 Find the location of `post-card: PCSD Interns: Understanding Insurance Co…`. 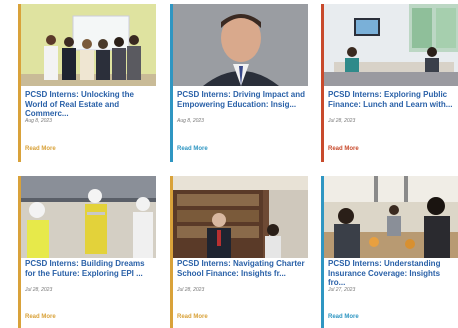

post-card: PCSD Interns: Understanding Insurance Co… is located at coordinates (389, 252).